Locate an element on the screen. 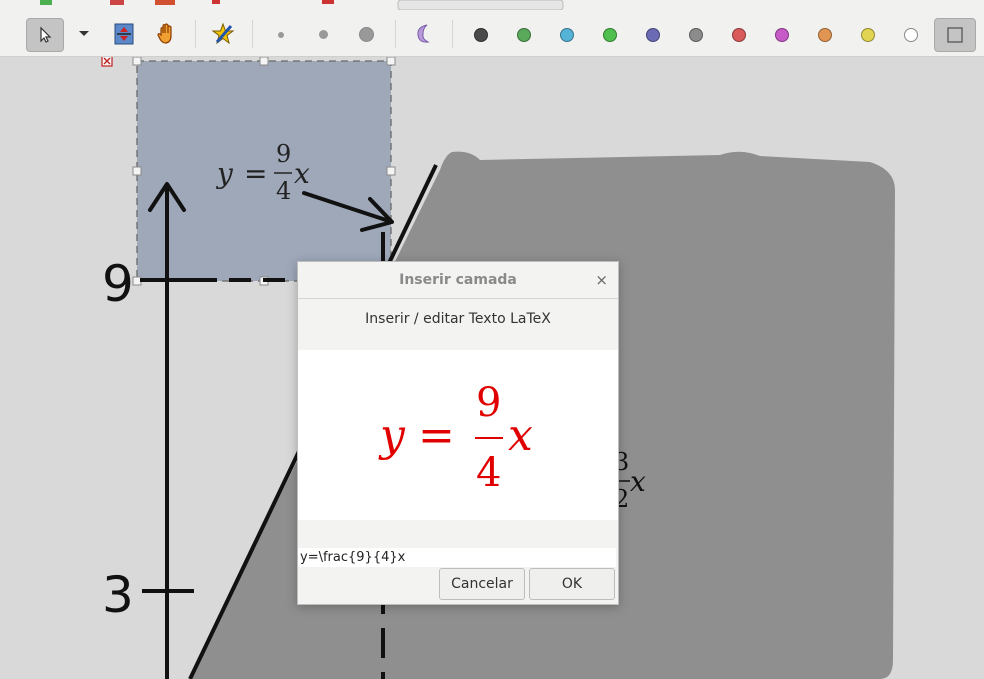 This screenshot has height=679, width=984. vertical-resize-tool-button is located at coordinates (124, 34).